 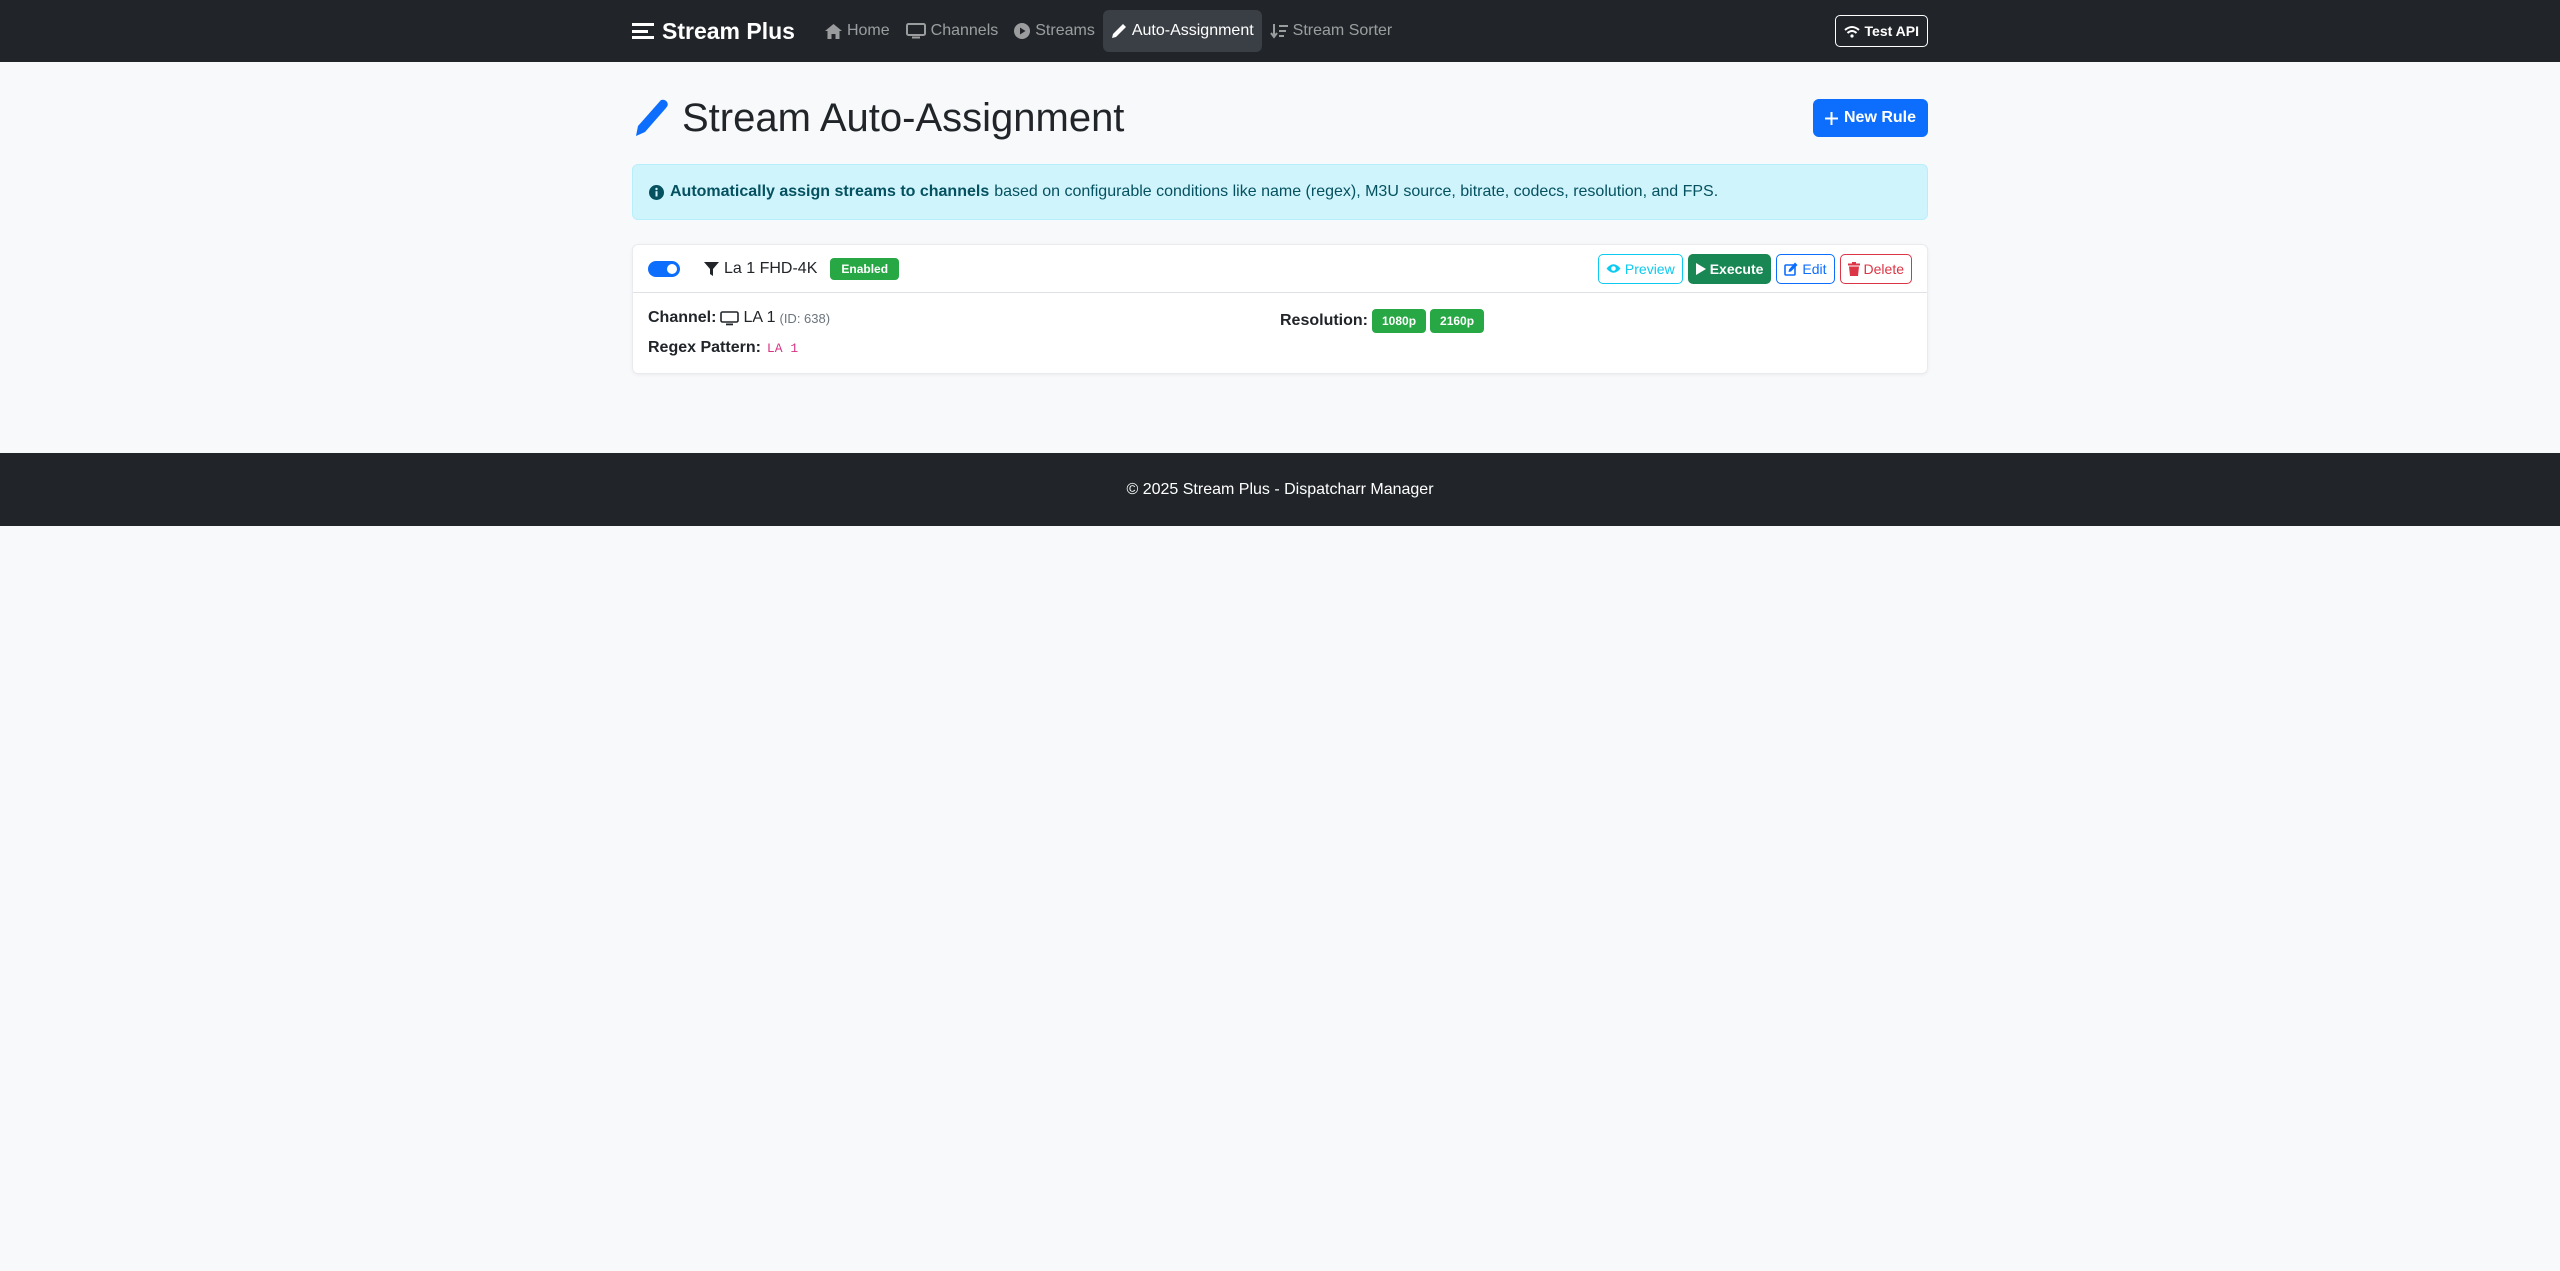 I want to click on wifi-icon, so click(x=1851, y=31).